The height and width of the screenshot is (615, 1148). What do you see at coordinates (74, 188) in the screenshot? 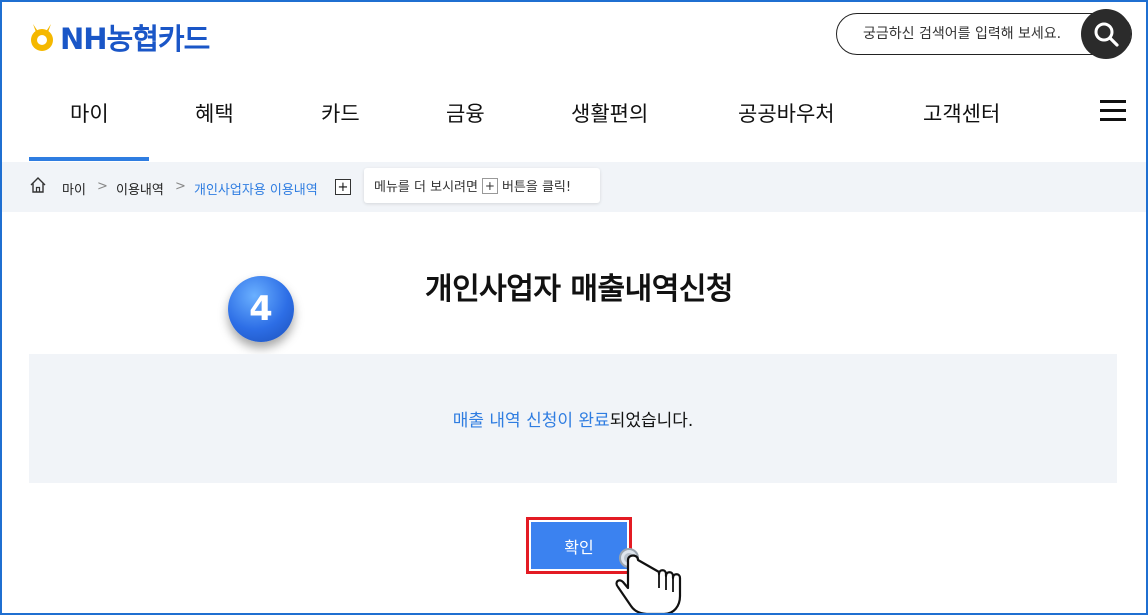
I see `breadcrumb-item-my: 마이` at bounding box center [74, 188].